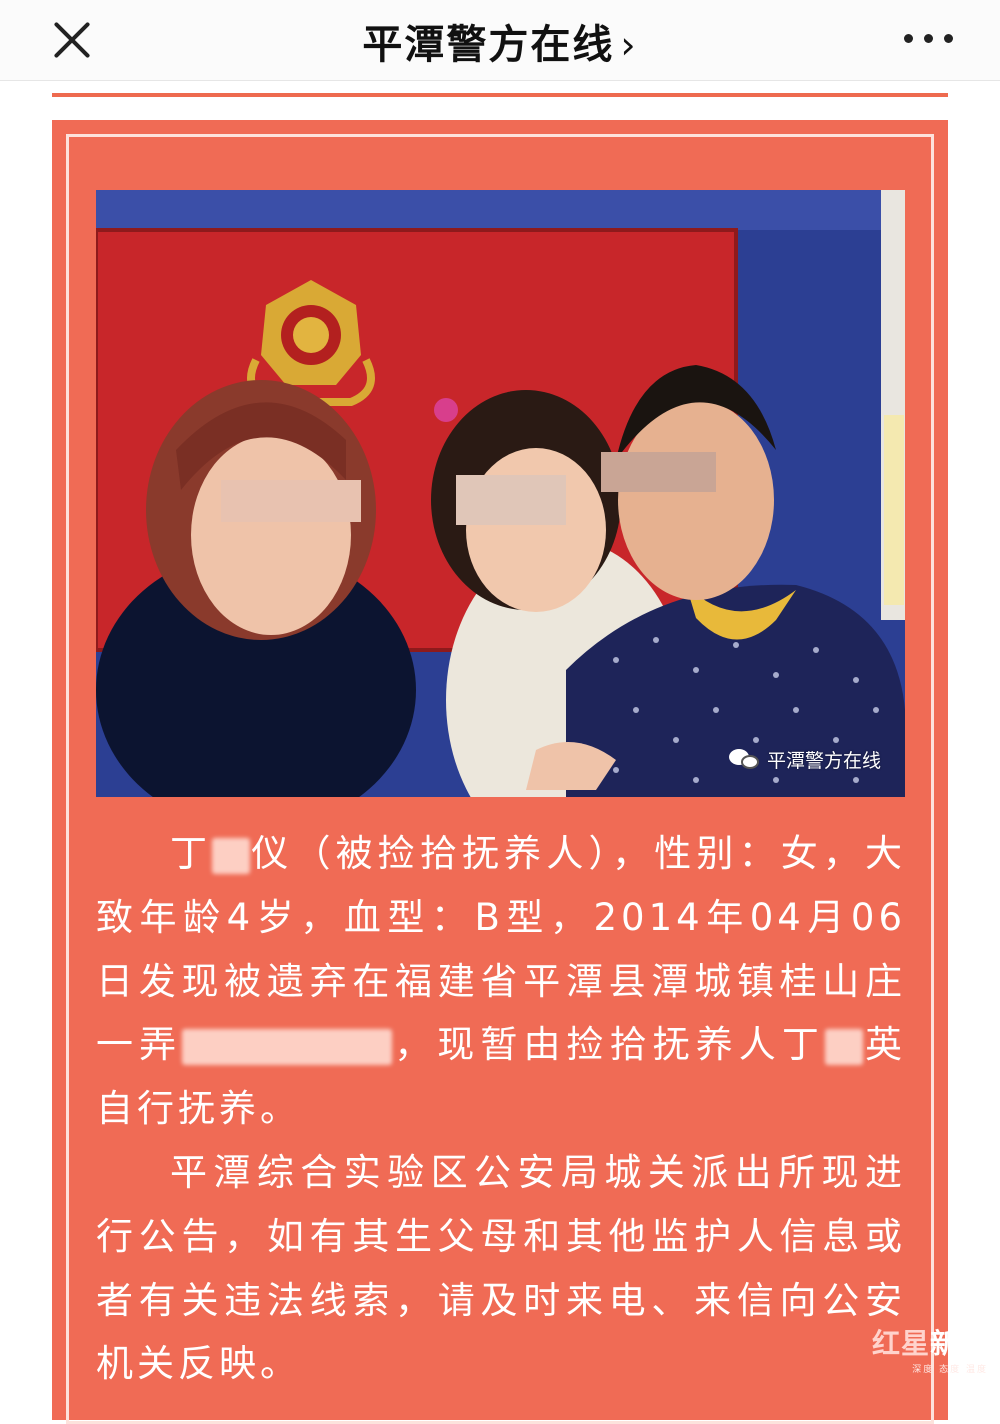 This screenshot has width=1000, height=1424. Describe the element at coordinates (900, 1343) in the screenshot. I see `logo-main-red: 红星` at that location.